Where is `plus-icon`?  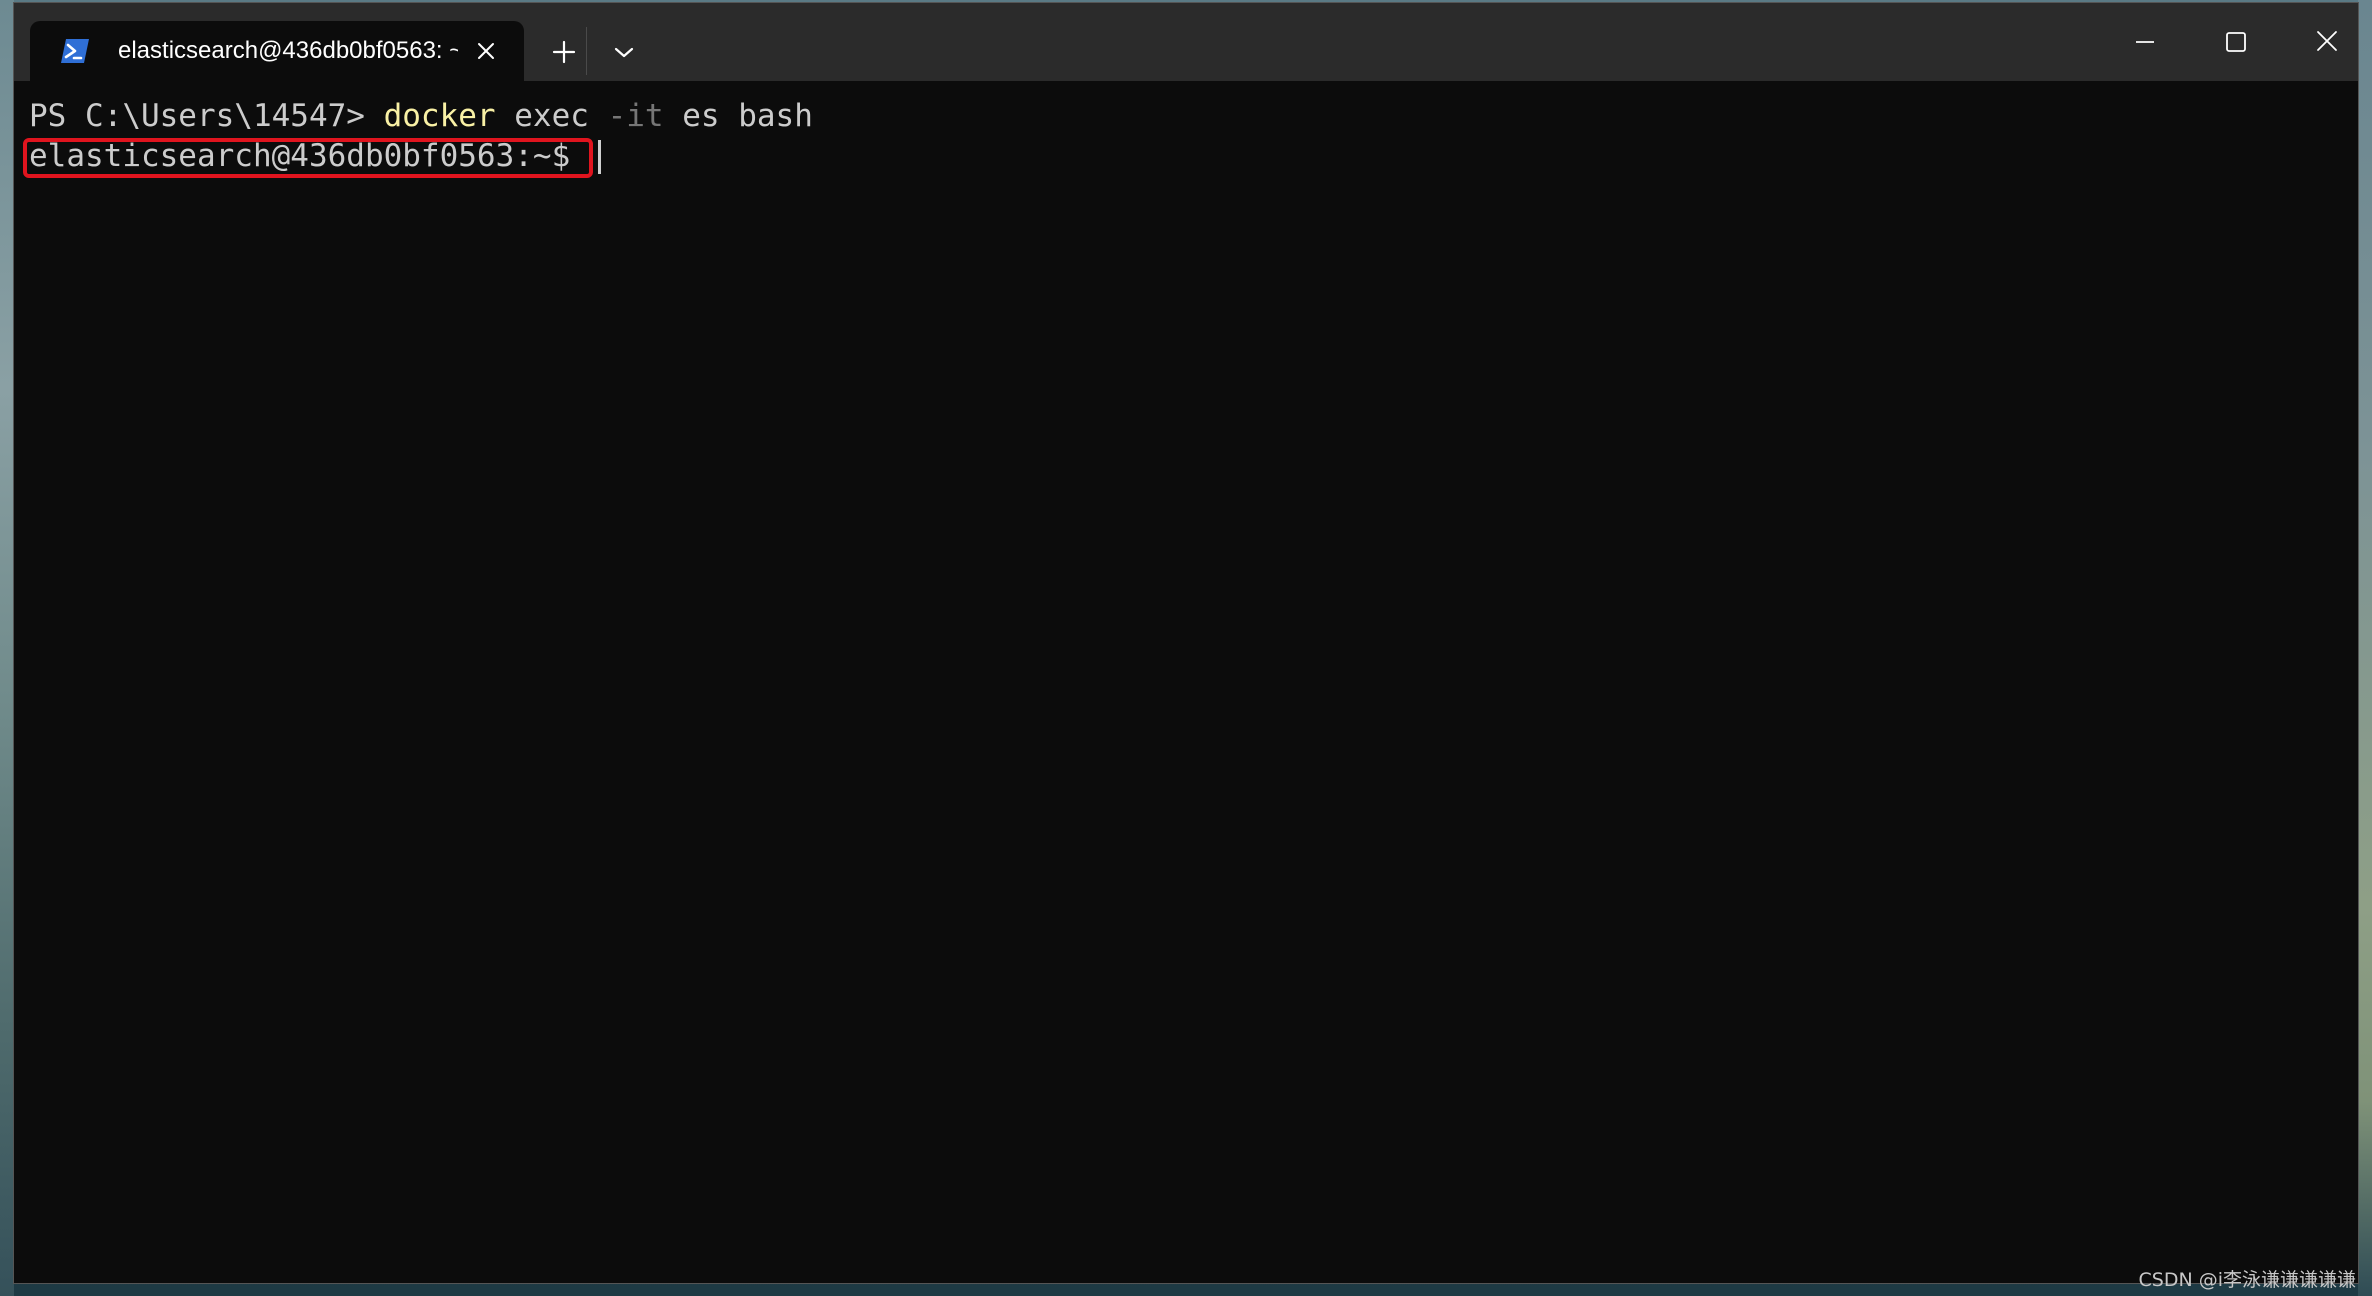
plus-icon is located at coordinates (564, 52).